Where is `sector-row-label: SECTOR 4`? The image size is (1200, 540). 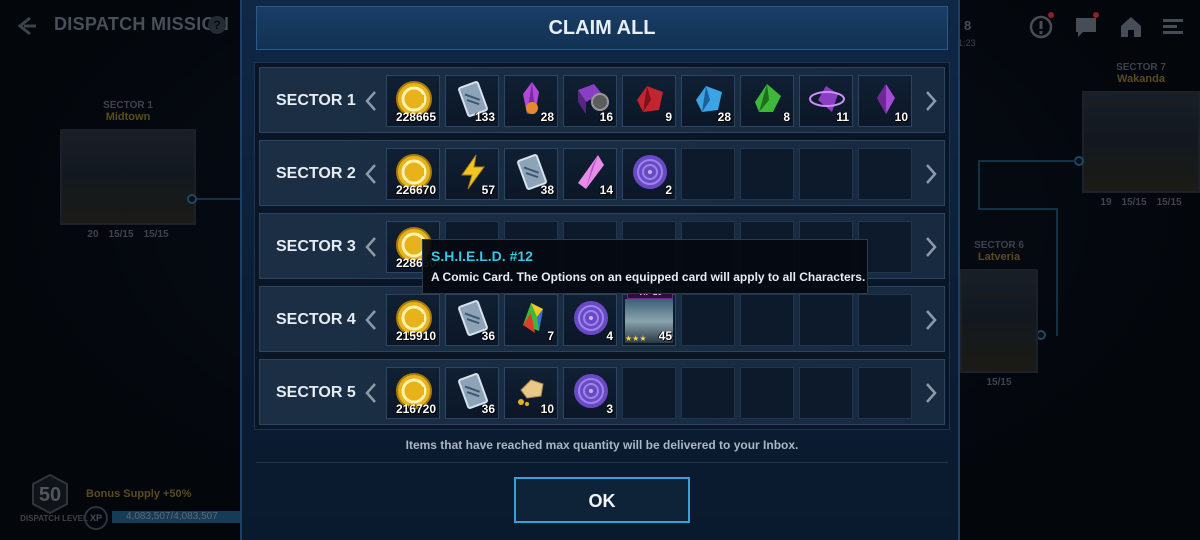
sector-row-label: SECTOR 4 is located at coordinates (316, 319).